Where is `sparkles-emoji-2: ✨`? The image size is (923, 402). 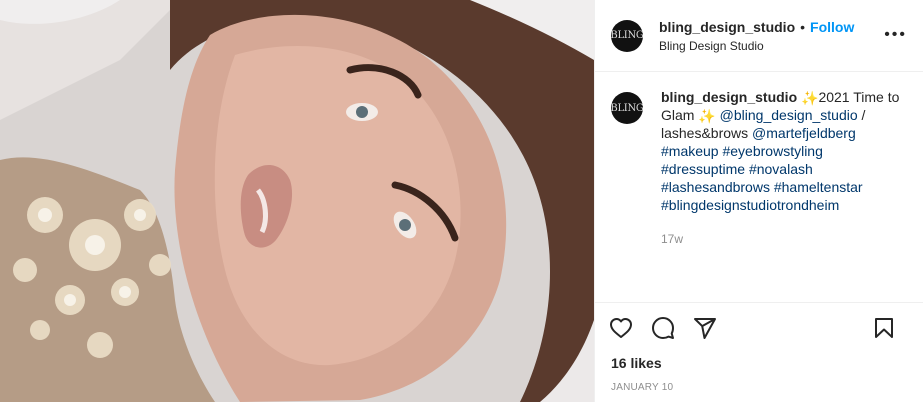 sparkles-emoji-2: ✨ is located at coordinates (707, 116).